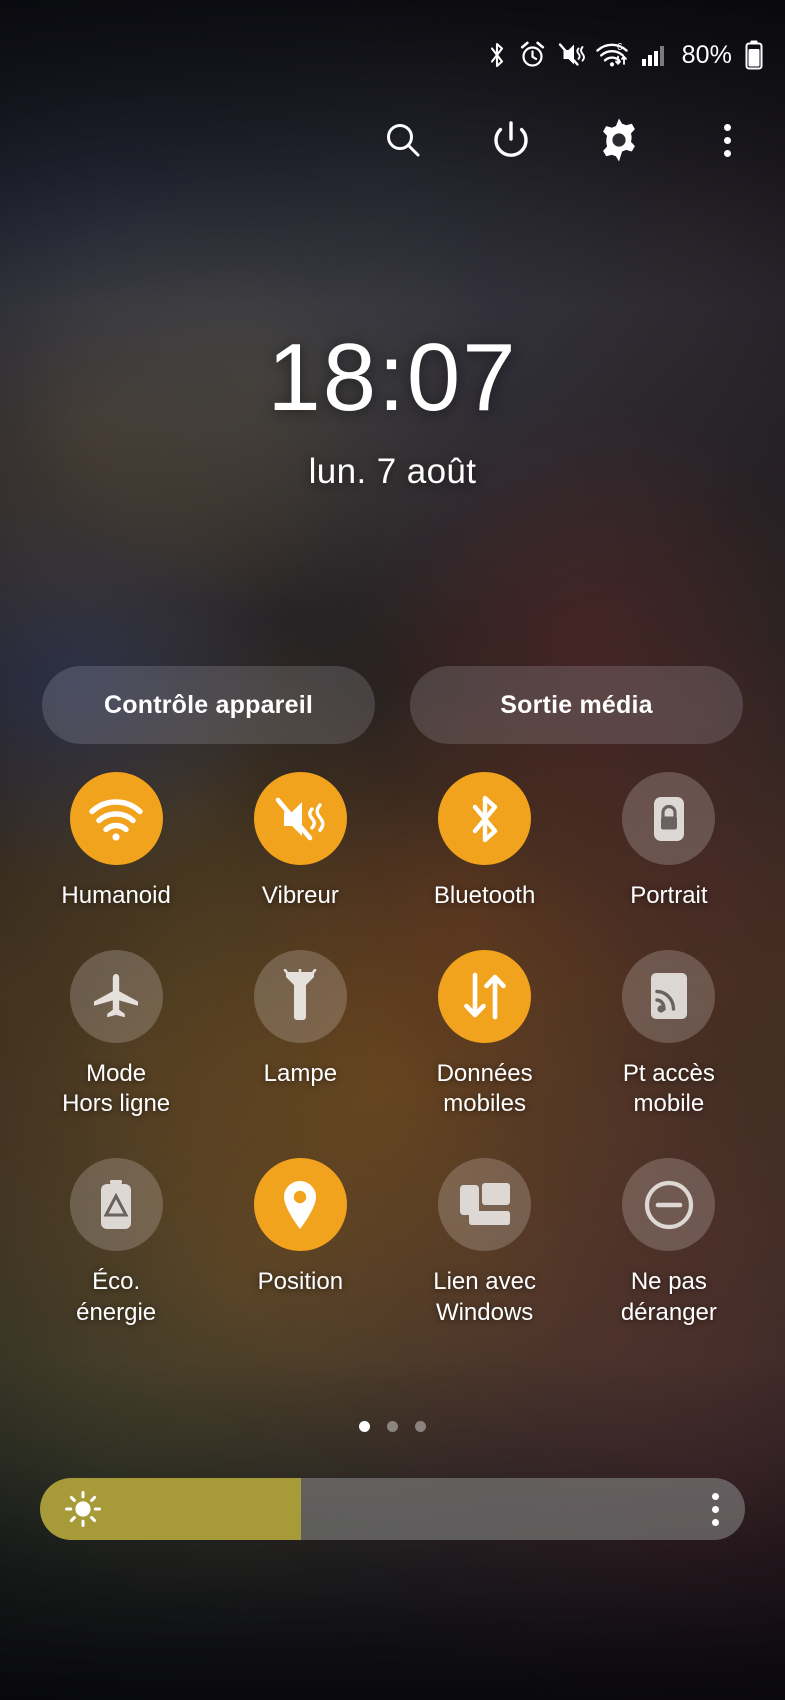  Describe the element at coordinates (116, 1088) in the screenshot. I see `tile-label: Mode Hors ligne` at that location.